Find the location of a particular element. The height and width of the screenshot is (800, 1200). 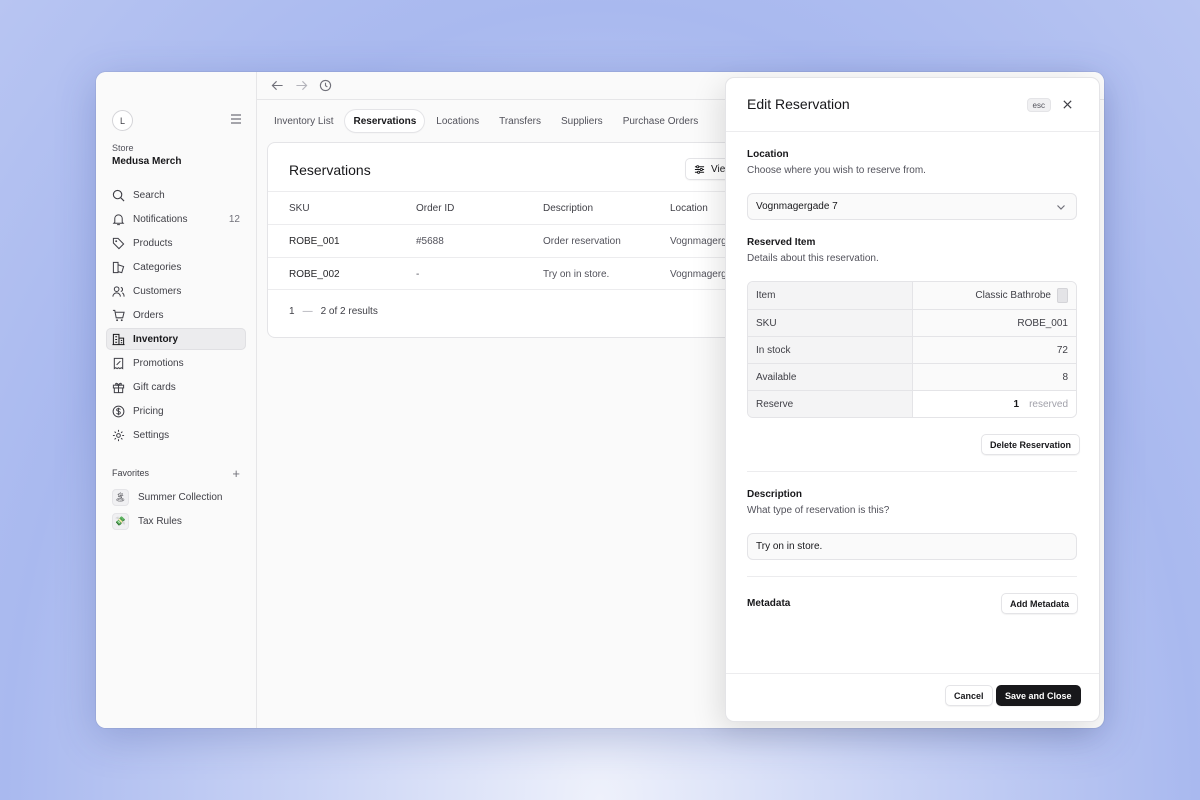

sidebar-item-notifications: Notifications 12 is located at coordinates (176, 219).